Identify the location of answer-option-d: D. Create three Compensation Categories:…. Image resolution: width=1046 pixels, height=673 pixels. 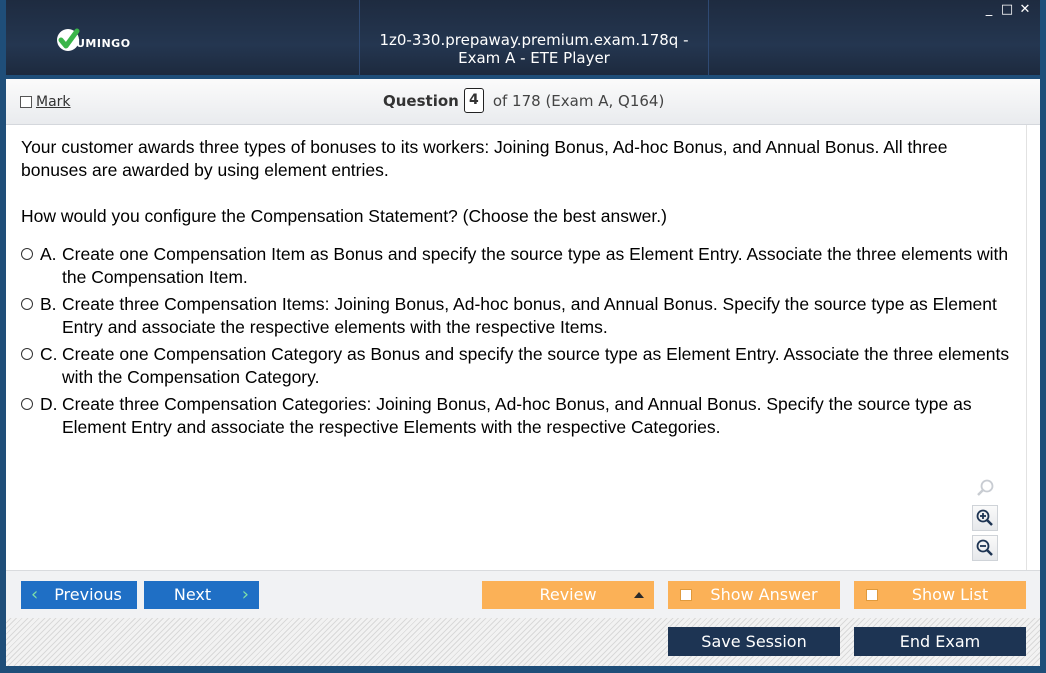
(521, 416).